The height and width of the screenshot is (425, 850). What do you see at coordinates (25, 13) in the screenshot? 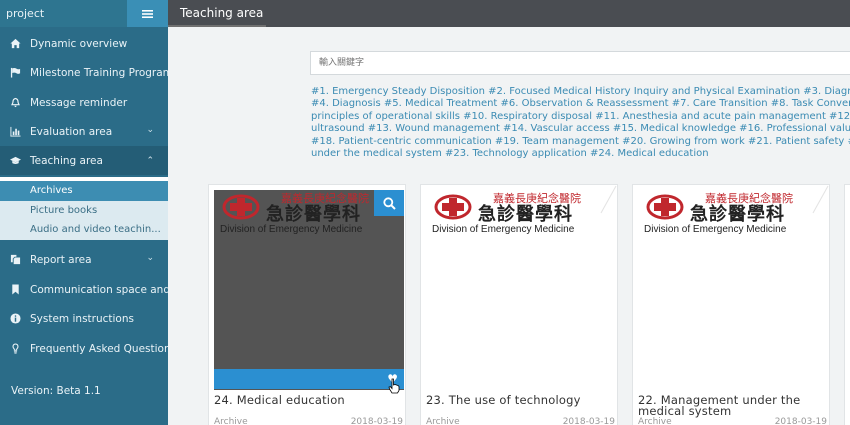
I see `project-name: project` at bounding box center [25, 13].